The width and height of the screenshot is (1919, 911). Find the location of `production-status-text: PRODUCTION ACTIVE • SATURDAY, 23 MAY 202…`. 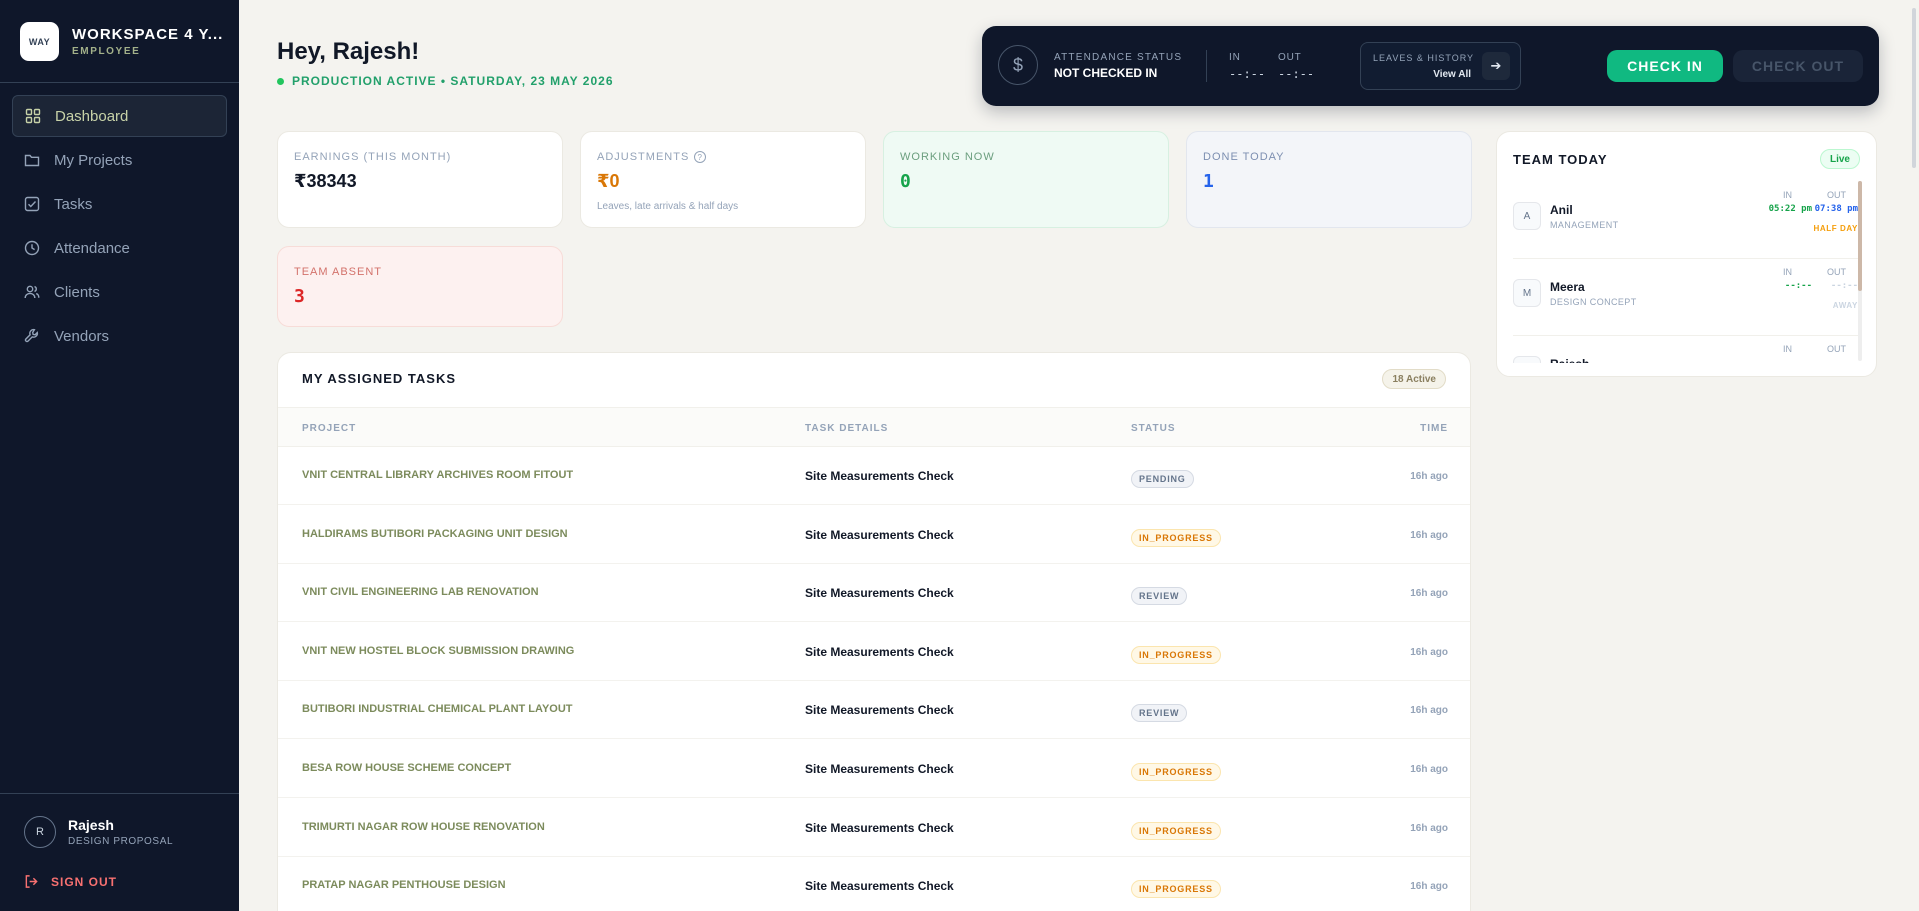

production-status-text: PRODUCTION ACTIVE • SATURDAY, 23 MAY 202… is located at coordinates (453, 81).